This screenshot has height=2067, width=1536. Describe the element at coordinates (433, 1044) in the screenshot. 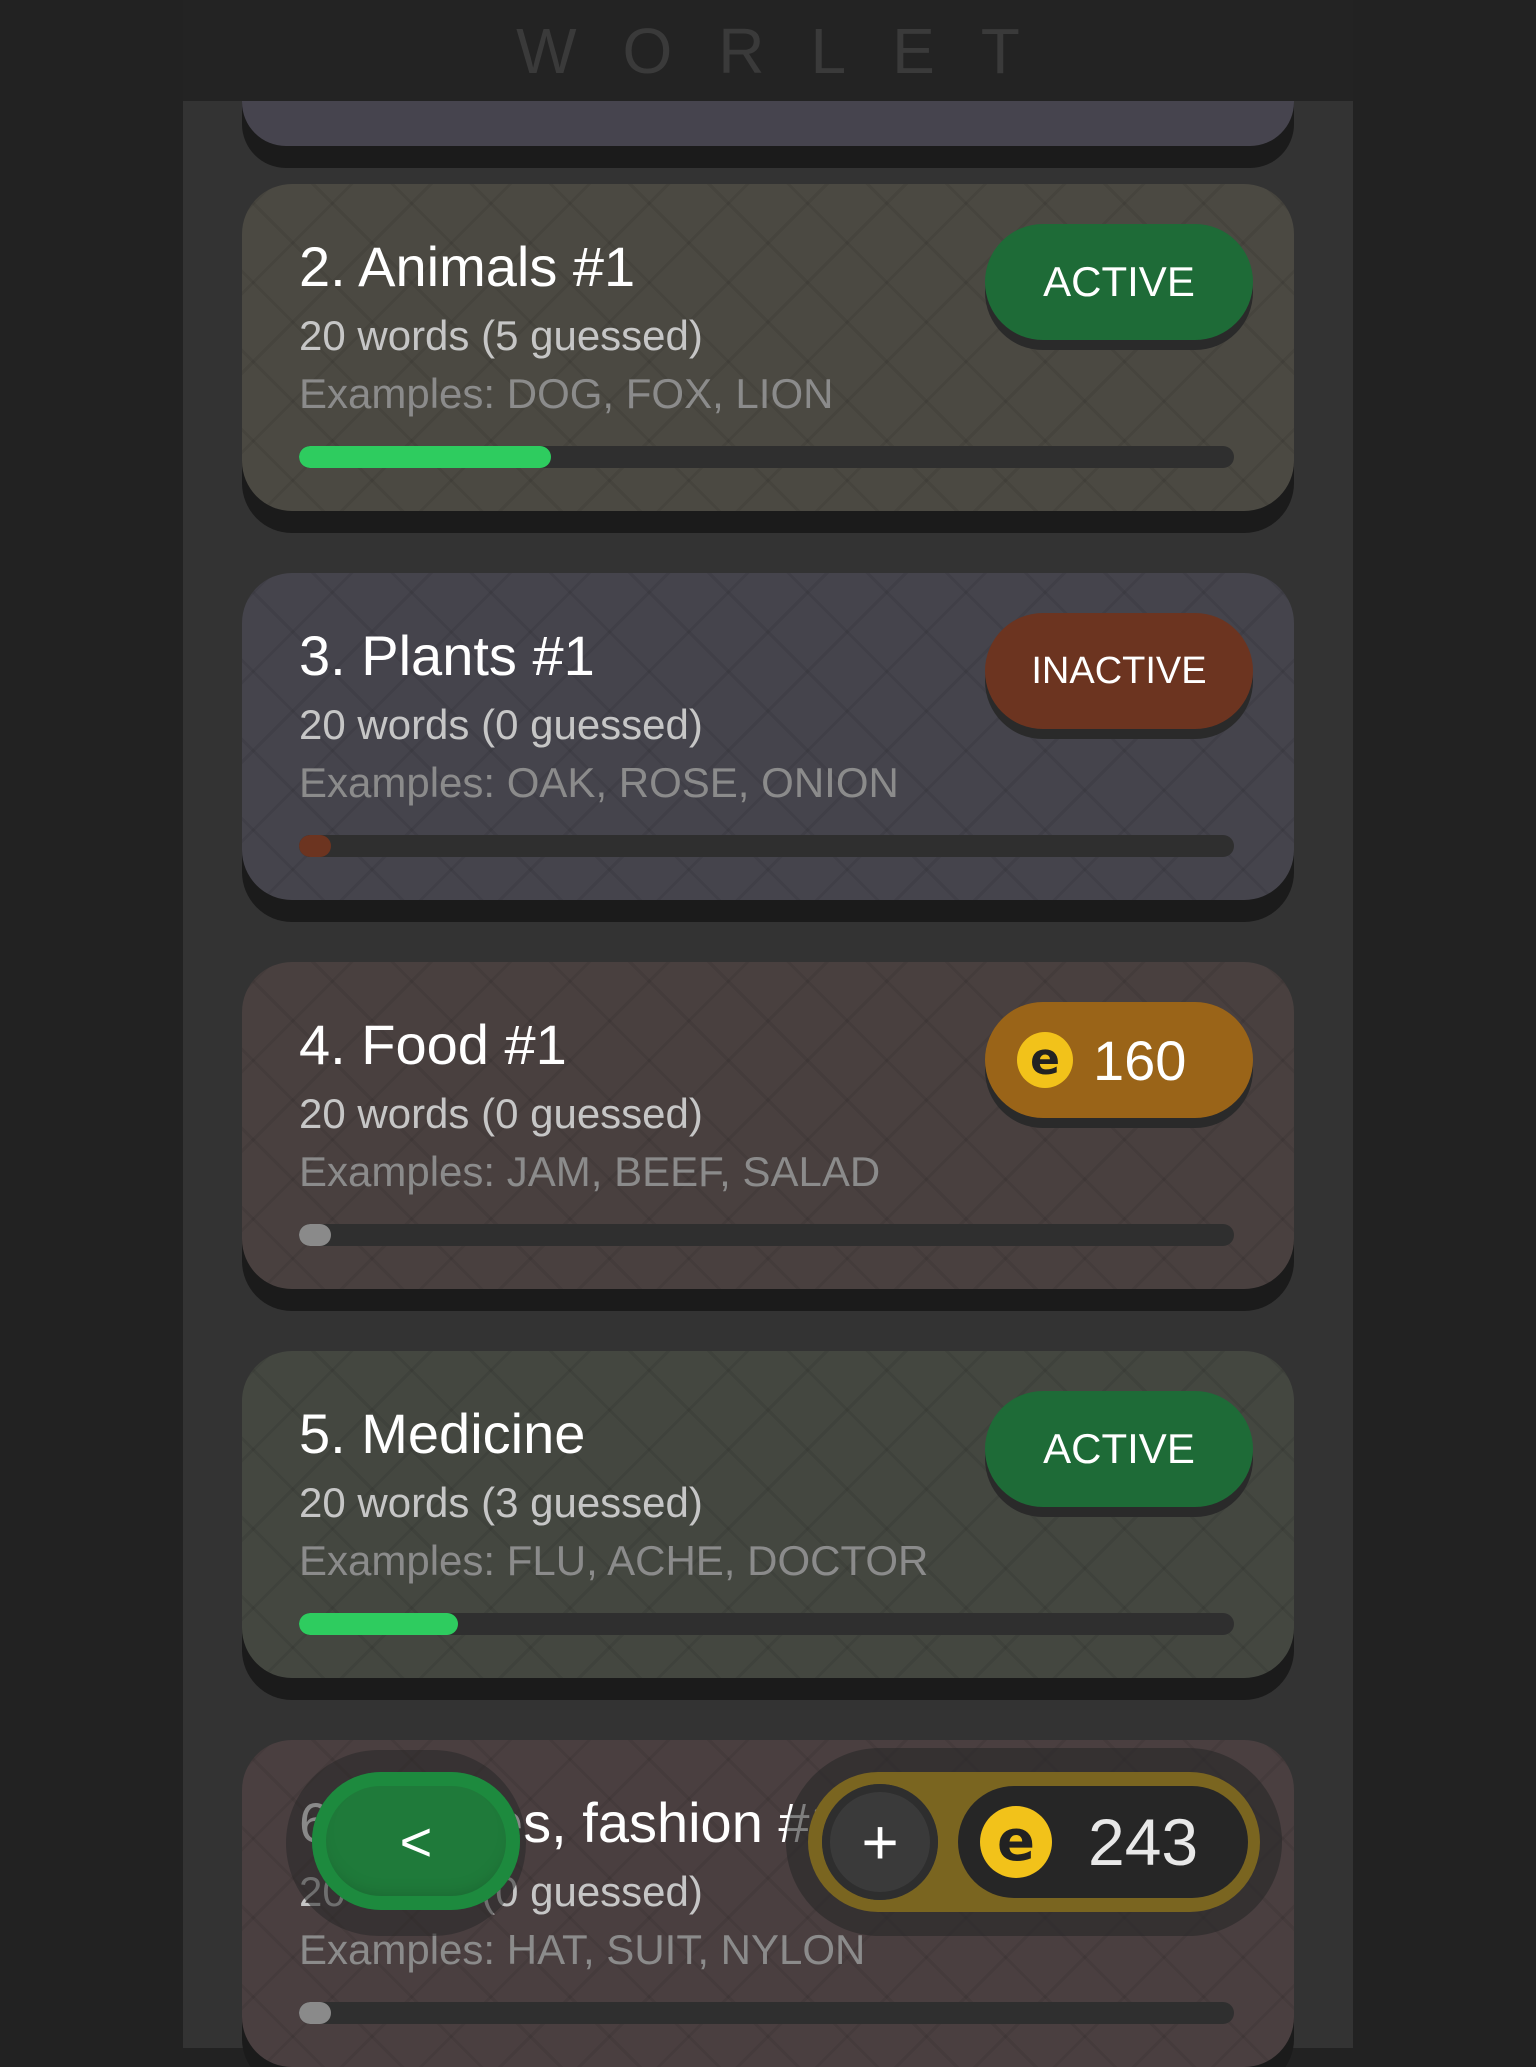

I see `category-title: 4. Food #1` at that location.